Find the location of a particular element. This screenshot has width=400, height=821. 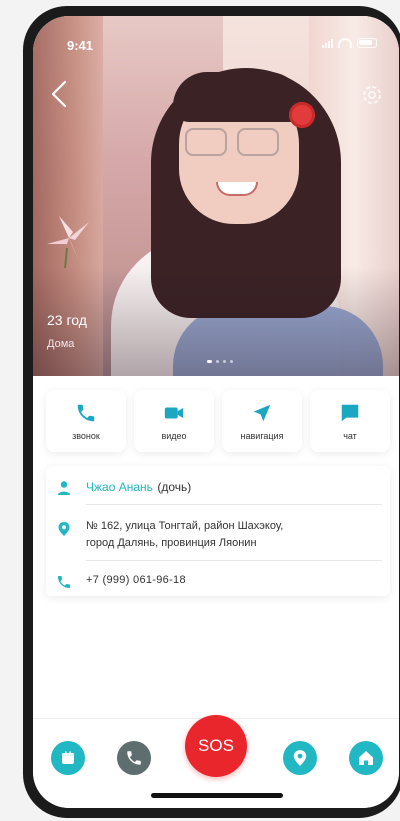

flower-decoration is located at coordinates (68, 242).